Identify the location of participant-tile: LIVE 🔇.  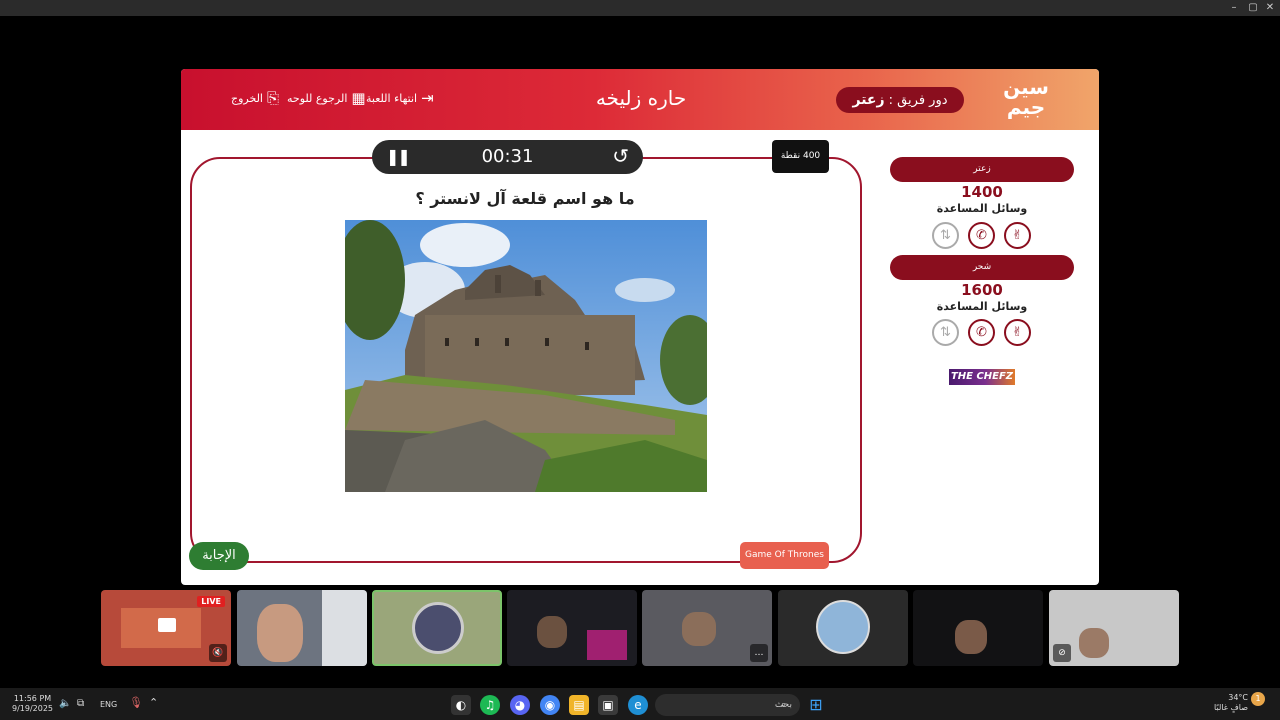
(166, 628).